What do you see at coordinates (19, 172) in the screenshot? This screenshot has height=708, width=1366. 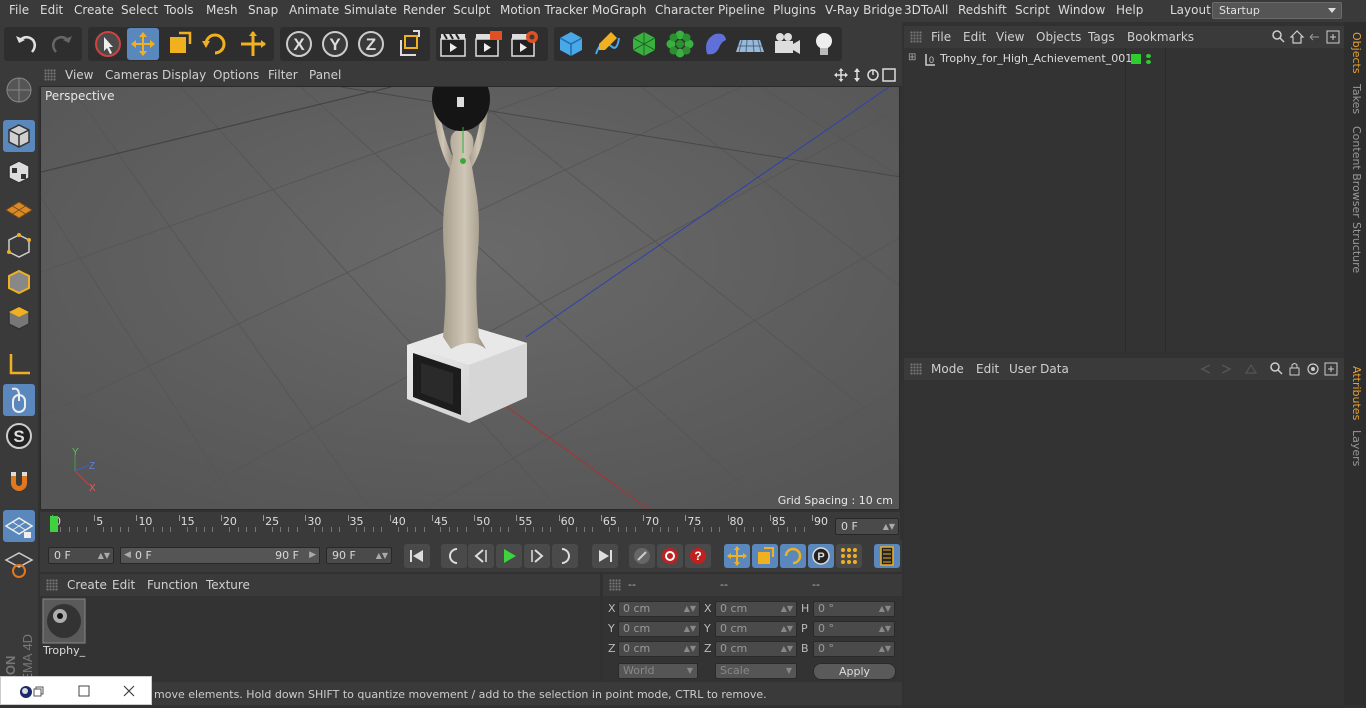 I see `texture-mode-button` at bounding box center [19, 172].